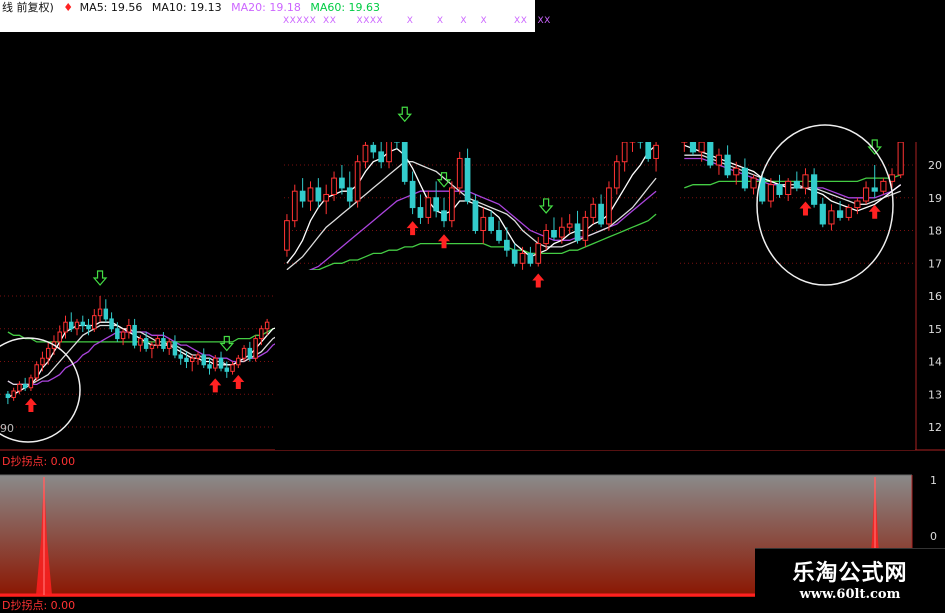 This screenshot has width=945, height=613. Describe the element at coordinates (935, 263) in the screenshot. I see `y-tick-label: 17` at that location.